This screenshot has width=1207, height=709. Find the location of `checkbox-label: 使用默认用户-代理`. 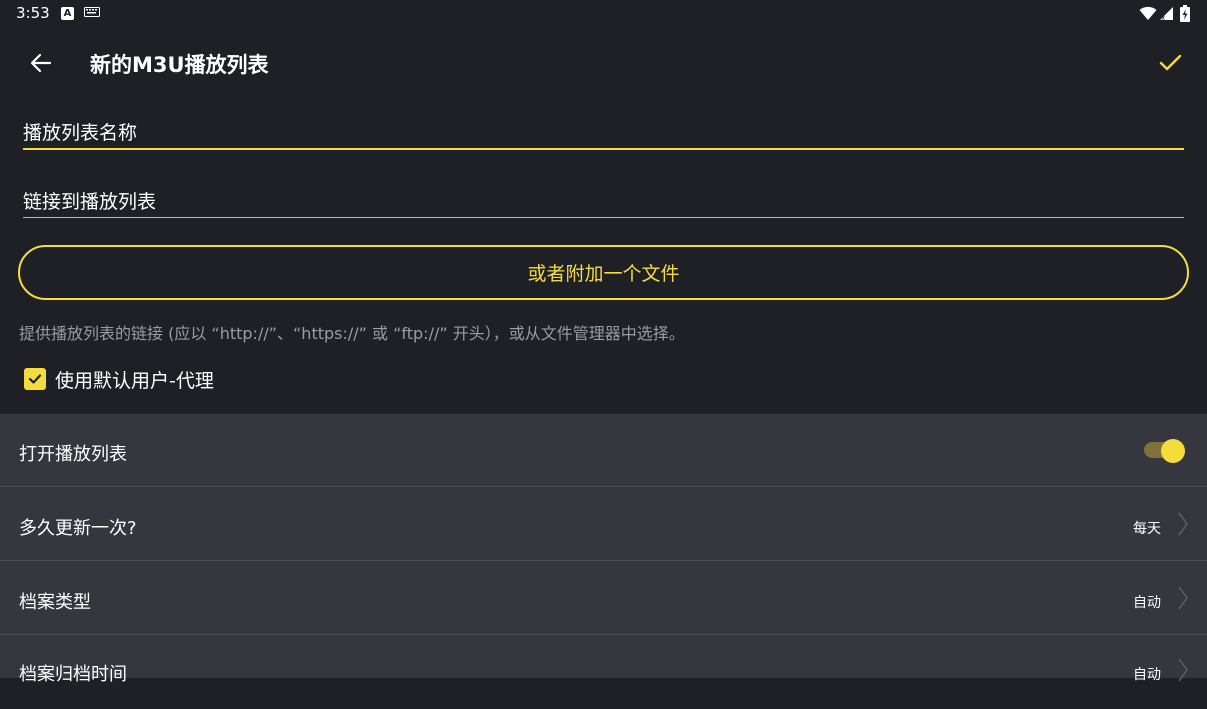

checkbox-label: 使用默认用户-代理 is located at coordinates (134, 380).